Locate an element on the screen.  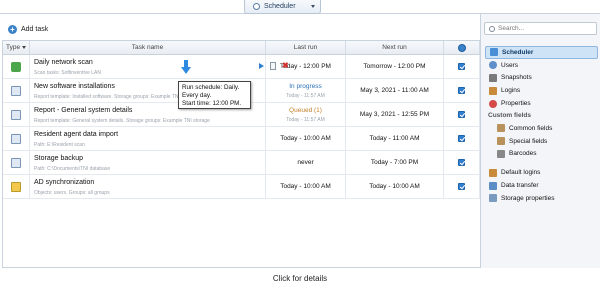
task-name: New software installations is located at coordinates (74, 86).